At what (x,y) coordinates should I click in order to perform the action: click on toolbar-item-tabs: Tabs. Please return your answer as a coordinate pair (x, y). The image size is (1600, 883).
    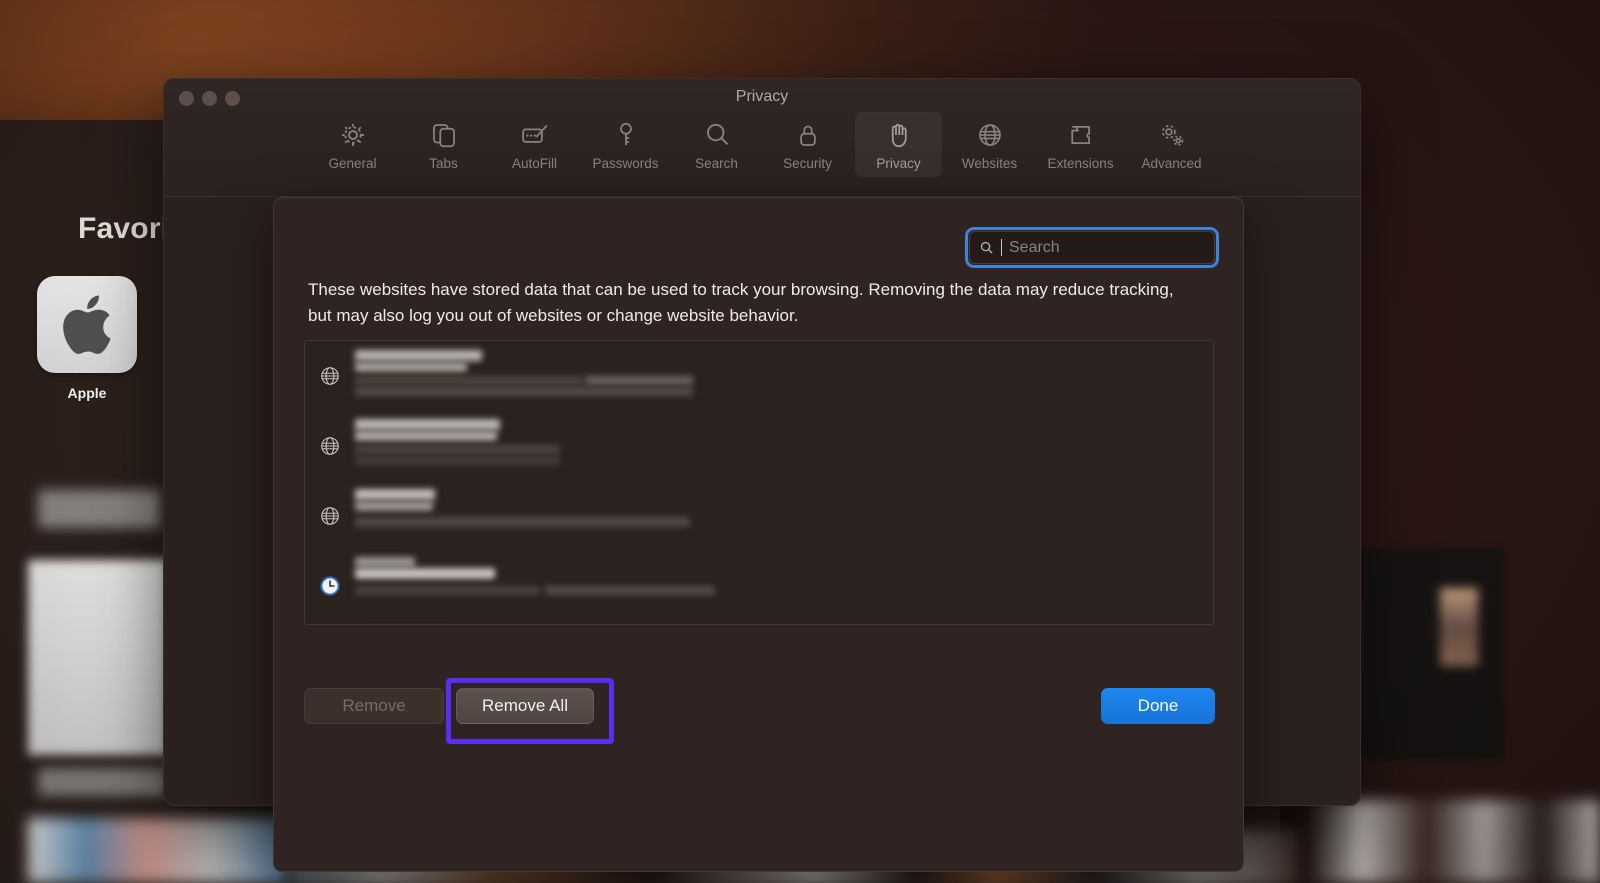
    Looking at the image, I should click on (443, 144).